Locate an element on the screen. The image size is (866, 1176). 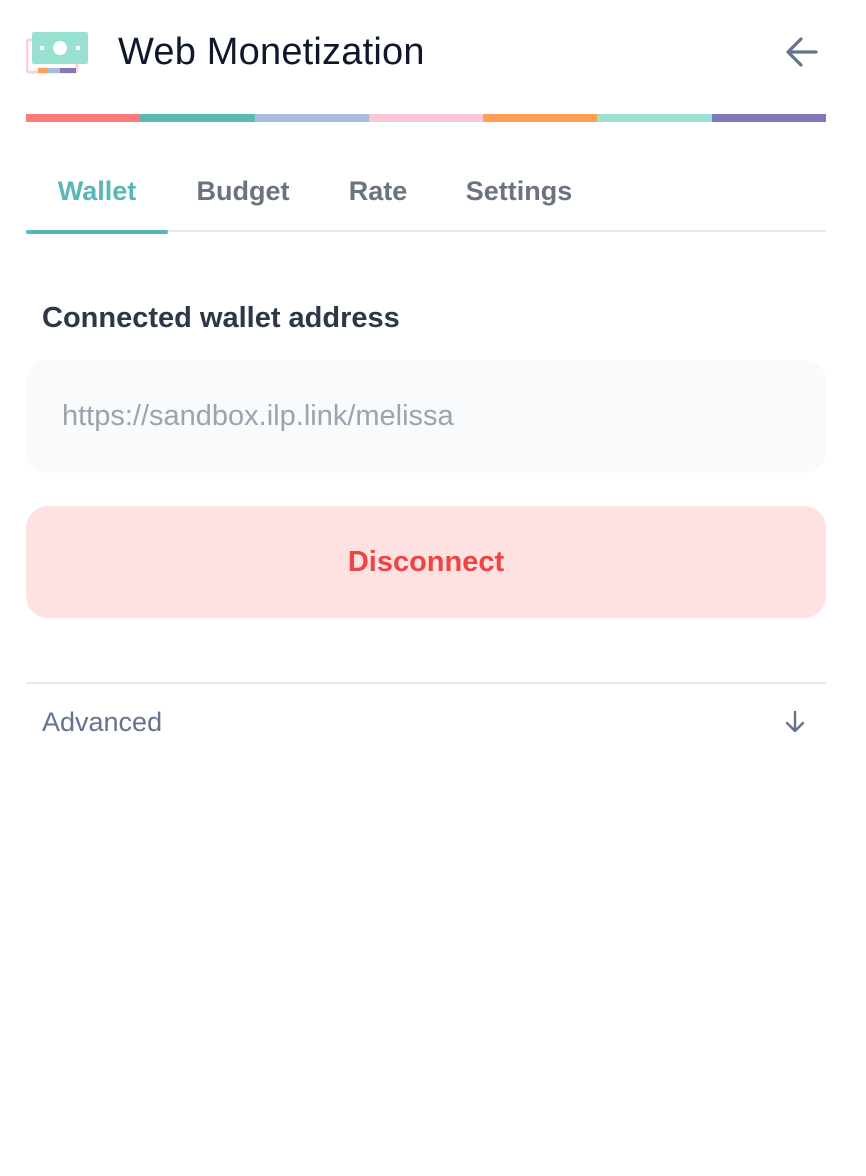
tab-rate: Rate is located at coordinates (378, 196).